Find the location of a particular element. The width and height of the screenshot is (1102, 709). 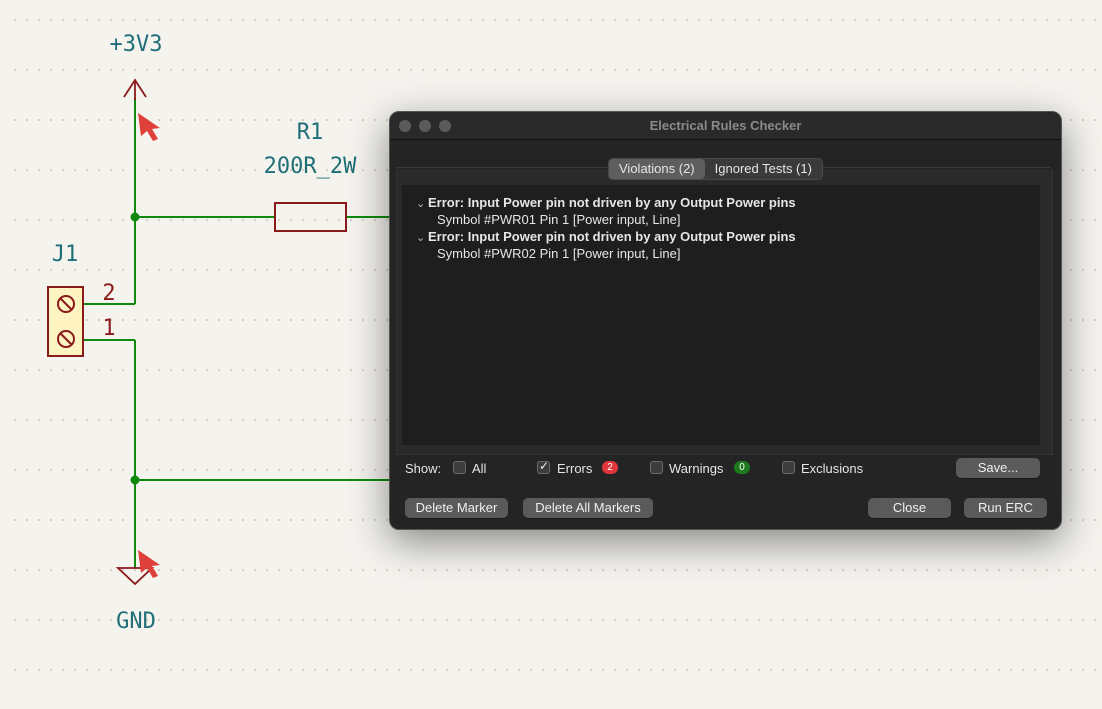

list-item: Symbol #PWR02 Pin 1 [Power input, Line] is located at coordinates (559, 253).